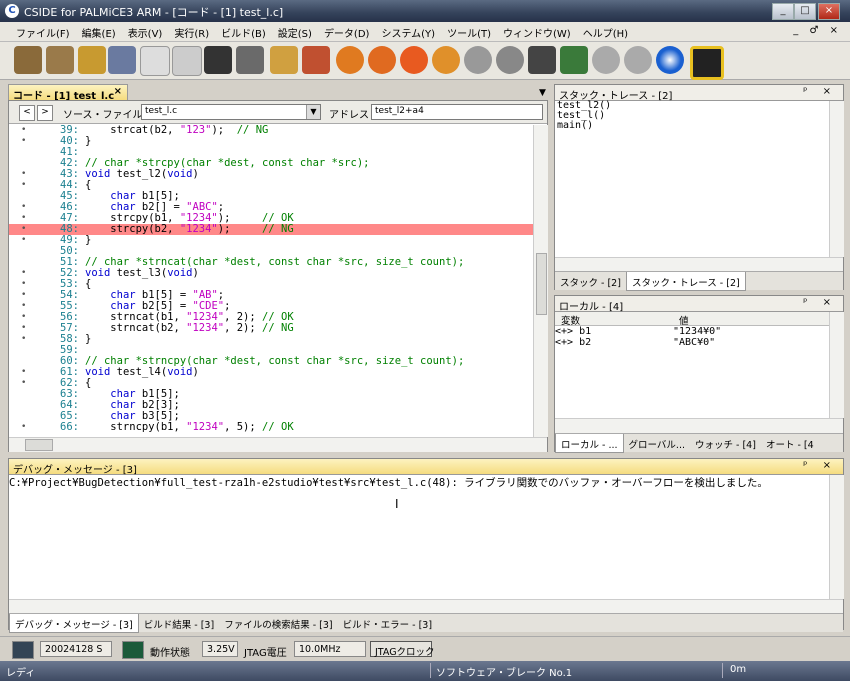 This screenshot has height=681, width=850. I want to click on code-text: strncpy(b1, "1234", 5); // OK, so click(189, 427).